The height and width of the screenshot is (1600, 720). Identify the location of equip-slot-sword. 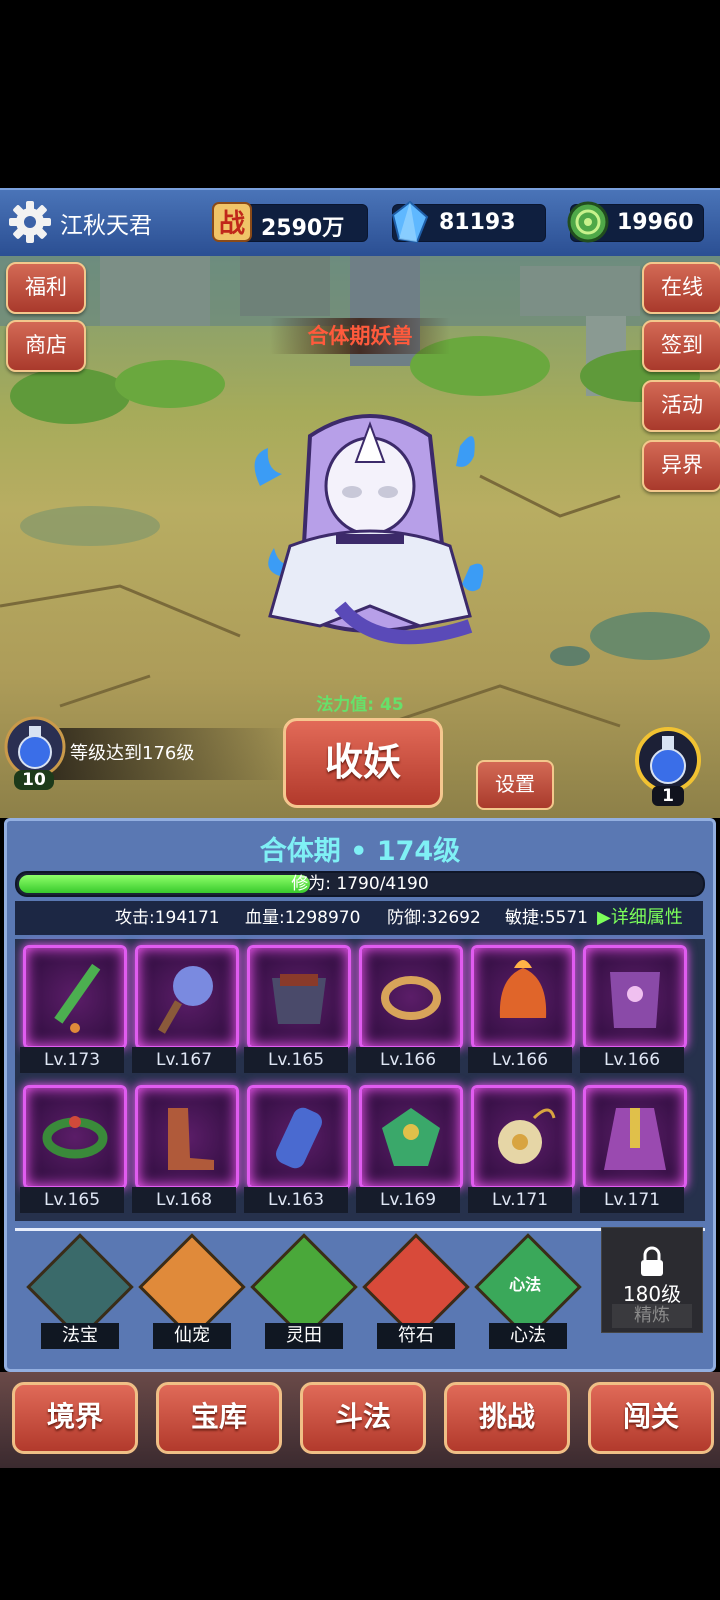
(75, 997).